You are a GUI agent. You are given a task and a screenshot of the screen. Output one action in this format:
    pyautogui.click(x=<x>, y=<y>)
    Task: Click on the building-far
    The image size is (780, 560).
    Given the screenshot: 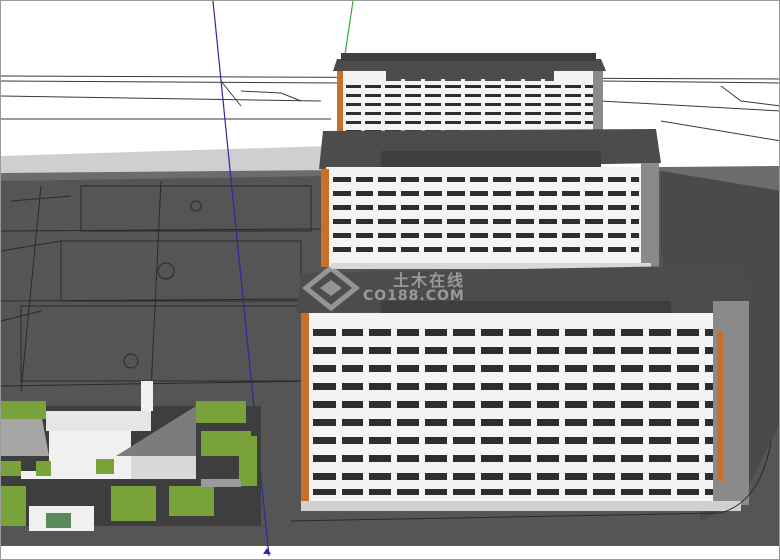 What is the action you would take?
    pyautogui.click(x=469, y=95)
    